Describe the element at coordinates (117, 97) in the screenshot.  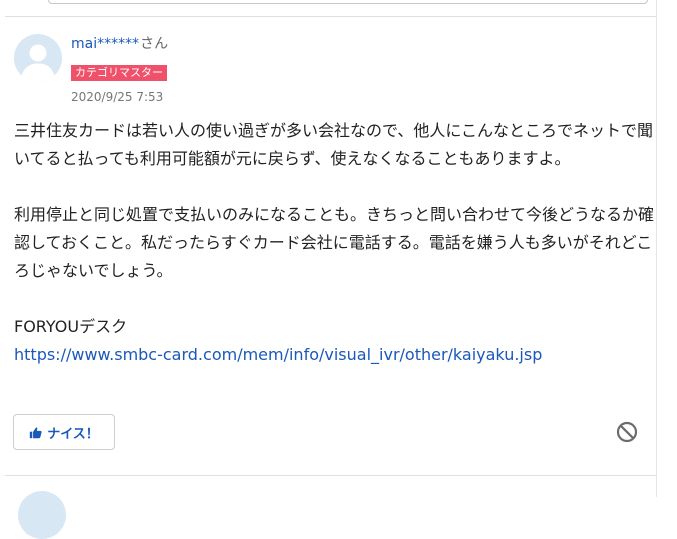
I see `answer-timestamp: 2020/9/25 7:53` at that location.